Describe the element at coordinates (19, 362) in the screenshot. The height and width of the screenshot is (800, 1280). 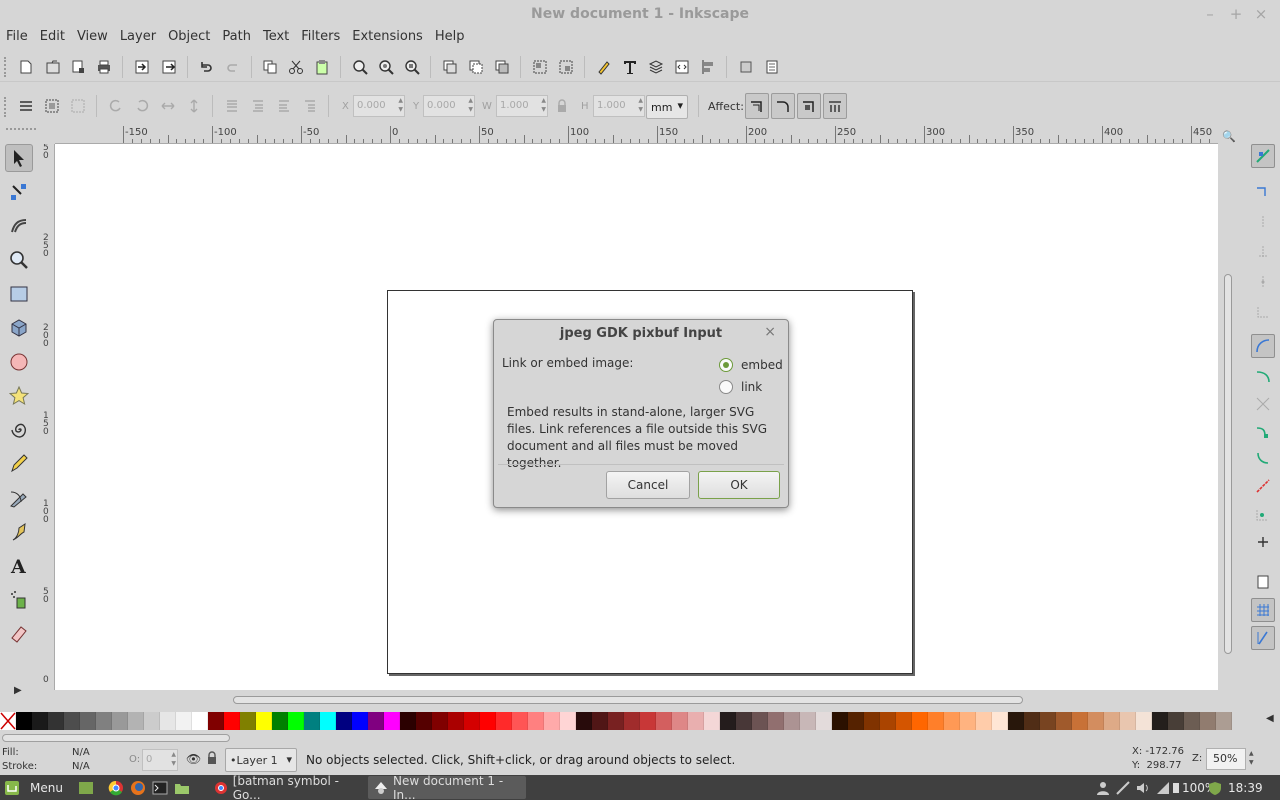
I see `ellipse-tool` at that location.